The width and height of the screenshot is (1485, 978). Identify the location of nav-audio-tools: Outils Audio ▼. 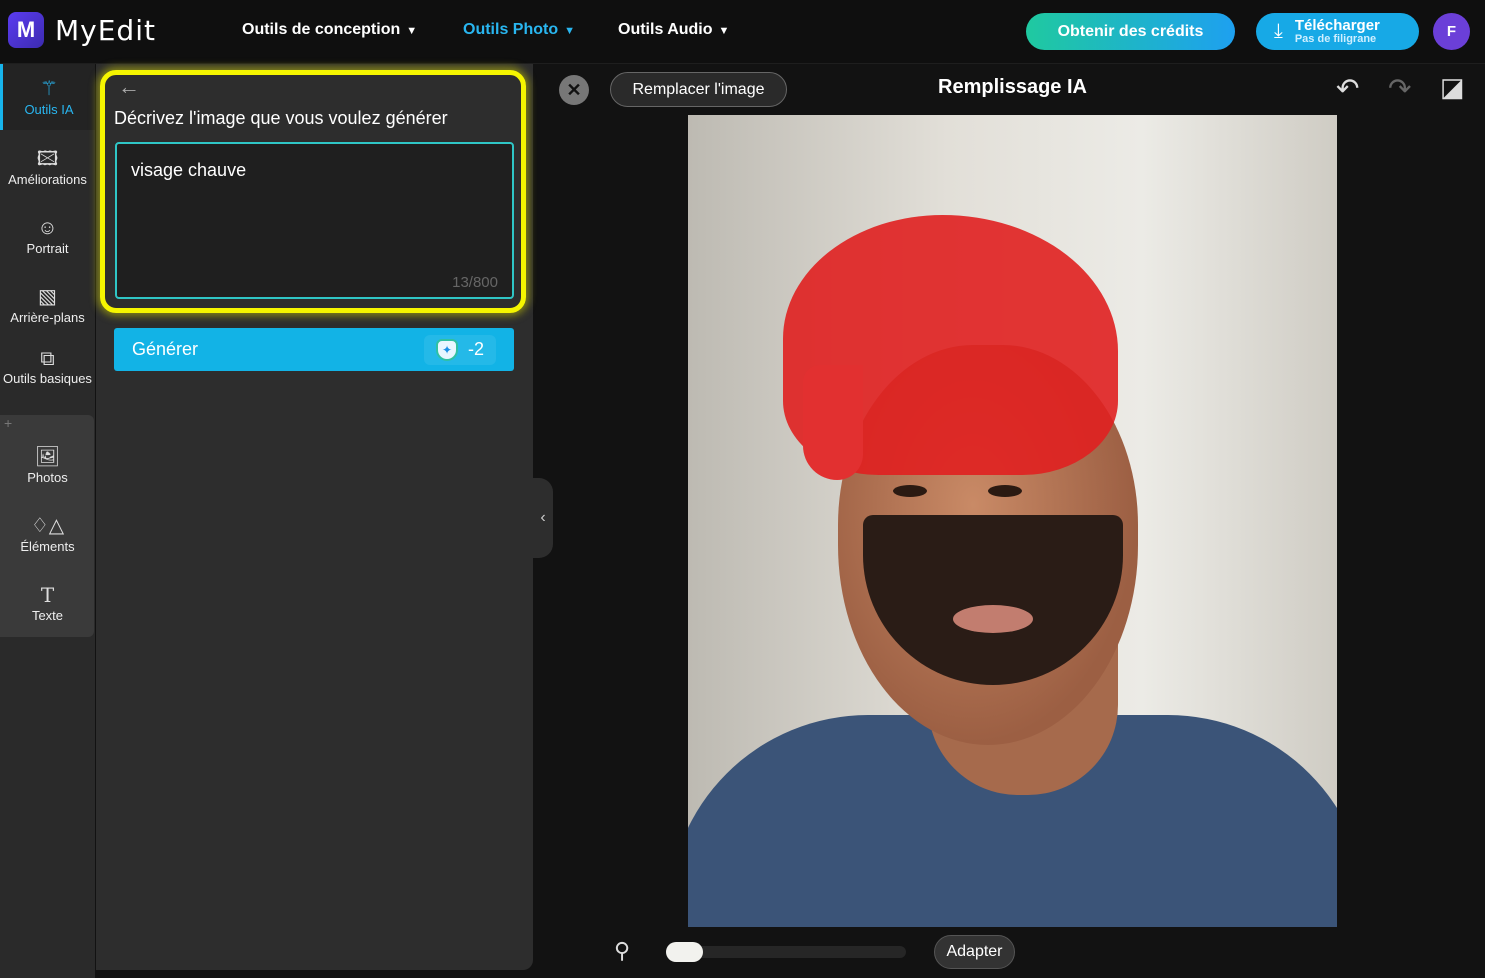
(673, 30).